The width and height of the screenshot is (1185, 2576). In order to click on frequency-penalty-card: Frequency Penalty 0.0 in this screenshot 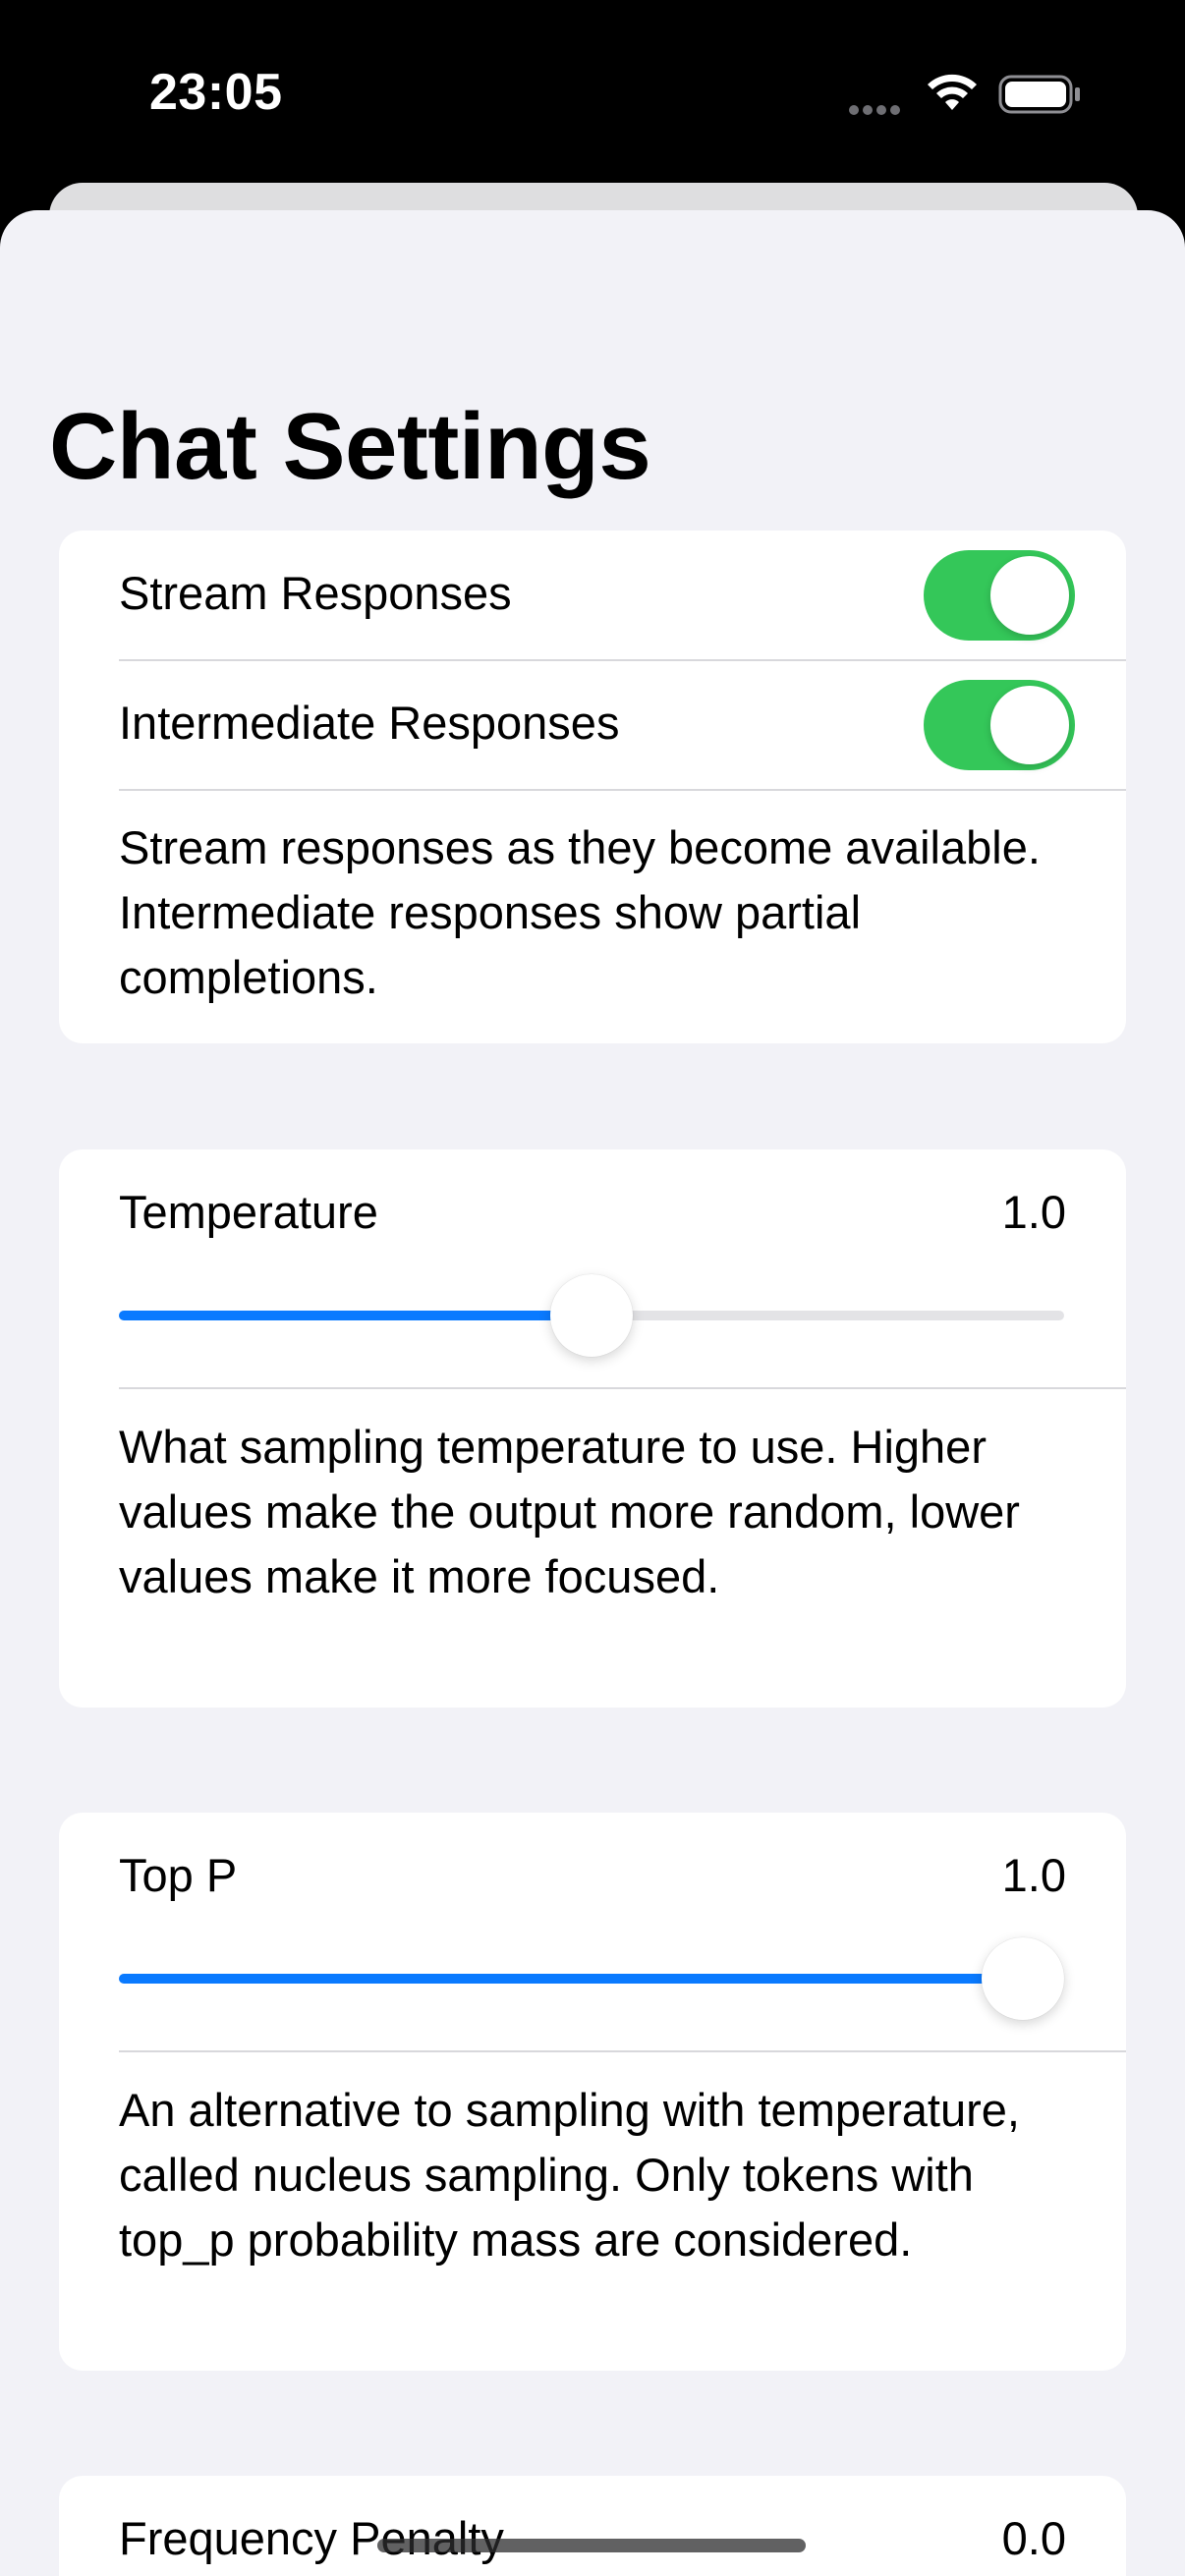, I will do `click(592, 2526)`.